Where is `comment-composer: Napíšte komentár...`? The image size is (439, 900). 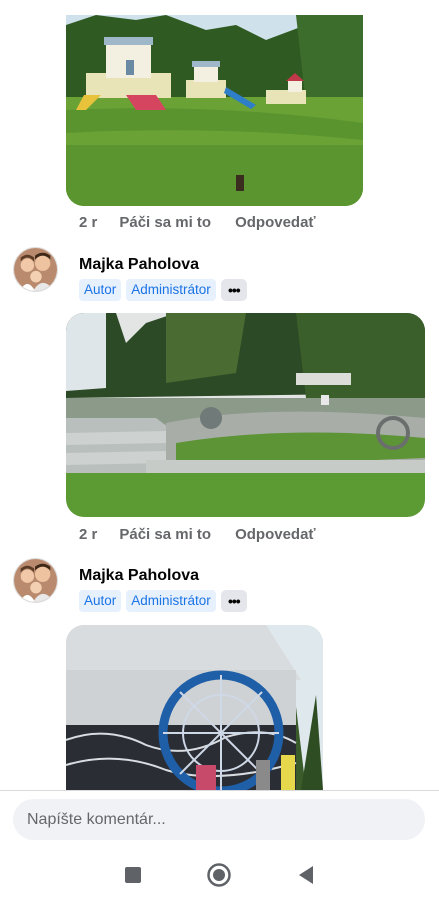
comment-composer: Napíšte komentár... is located at coordinates (219, 820).